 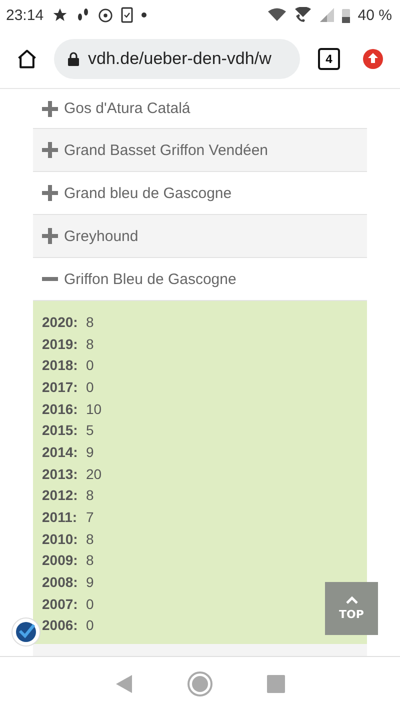 I want to click on back-icon, so click(x=124, y=684).